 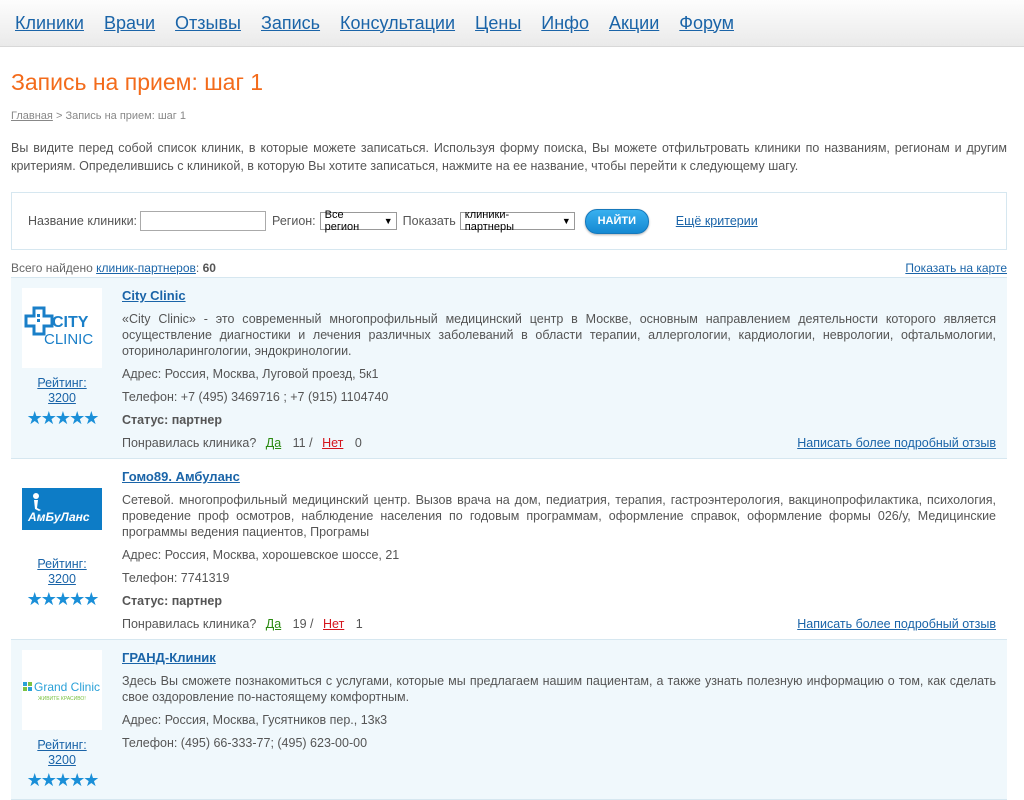 I want to click on nav-clinics: Клиники, so click(x=49, y=23).